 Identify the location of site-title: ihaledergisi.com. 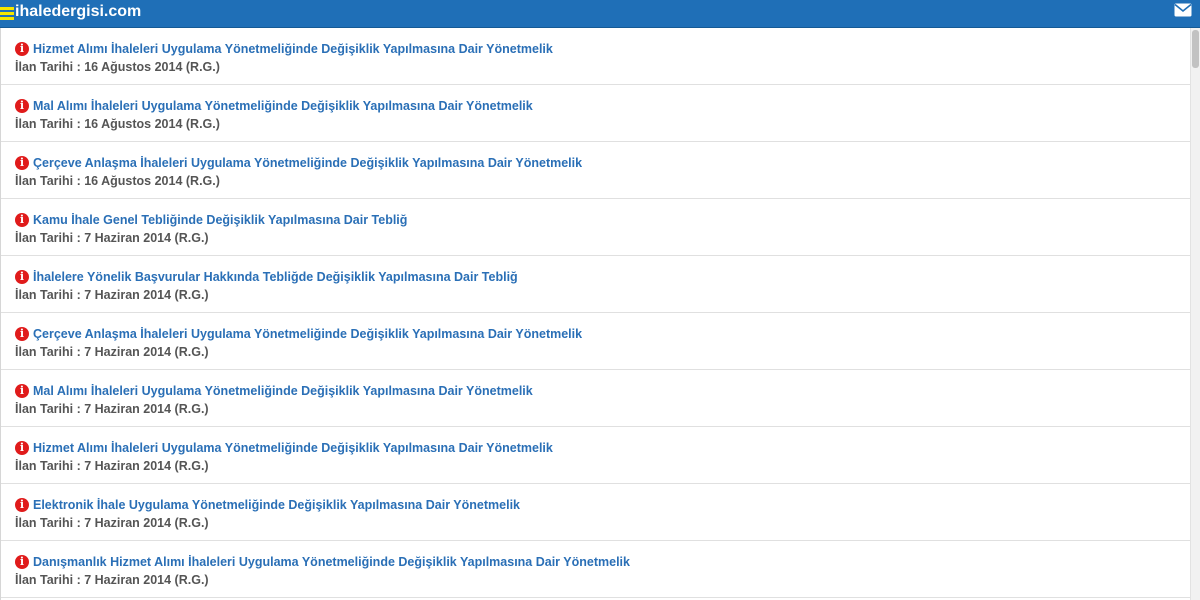
(78, 12).